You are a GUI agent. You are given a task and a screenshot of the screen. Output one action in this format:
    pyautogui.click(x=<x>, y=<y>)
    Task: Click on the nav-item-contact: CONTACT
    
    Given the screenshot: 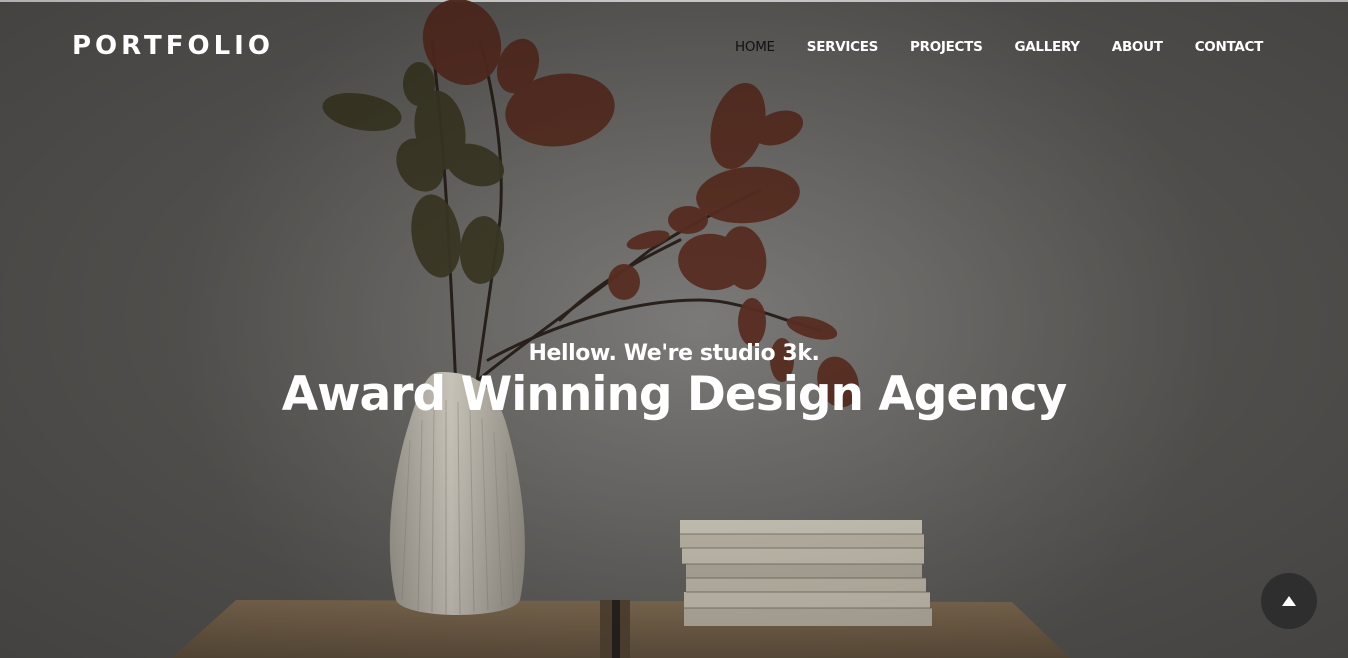 What is the action you would take?
    pyautogui.click(x=1229, y=47)
    